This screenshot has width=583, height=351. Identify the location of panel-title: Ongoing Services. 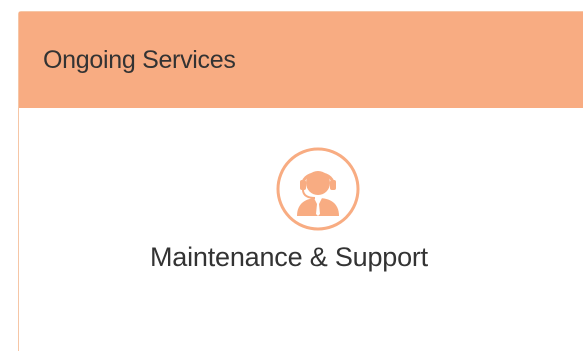
(139, 59).